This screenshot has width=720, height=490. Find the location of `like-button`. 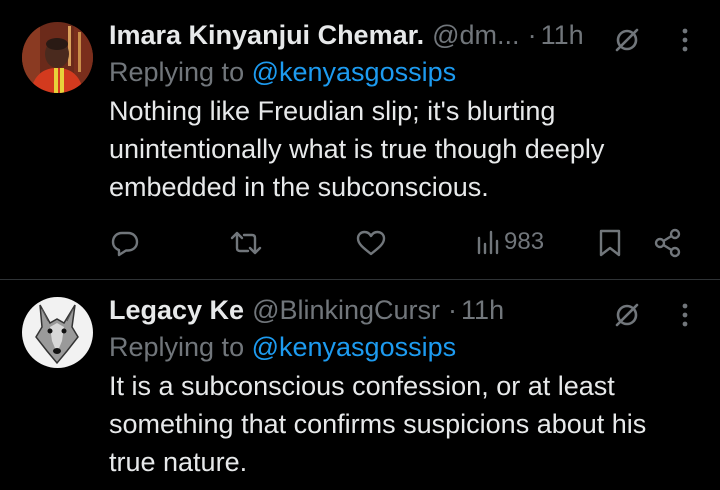

like-button is located at coordinates (371, 243).